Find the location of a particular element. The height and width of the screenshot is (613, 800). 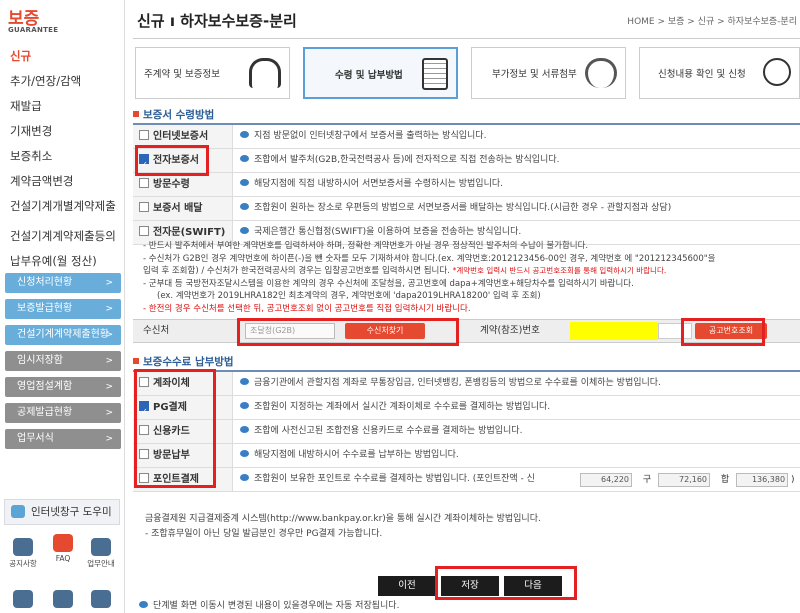

payment-option-transfer: 계좌이체 is located at coordinates (183, 383).